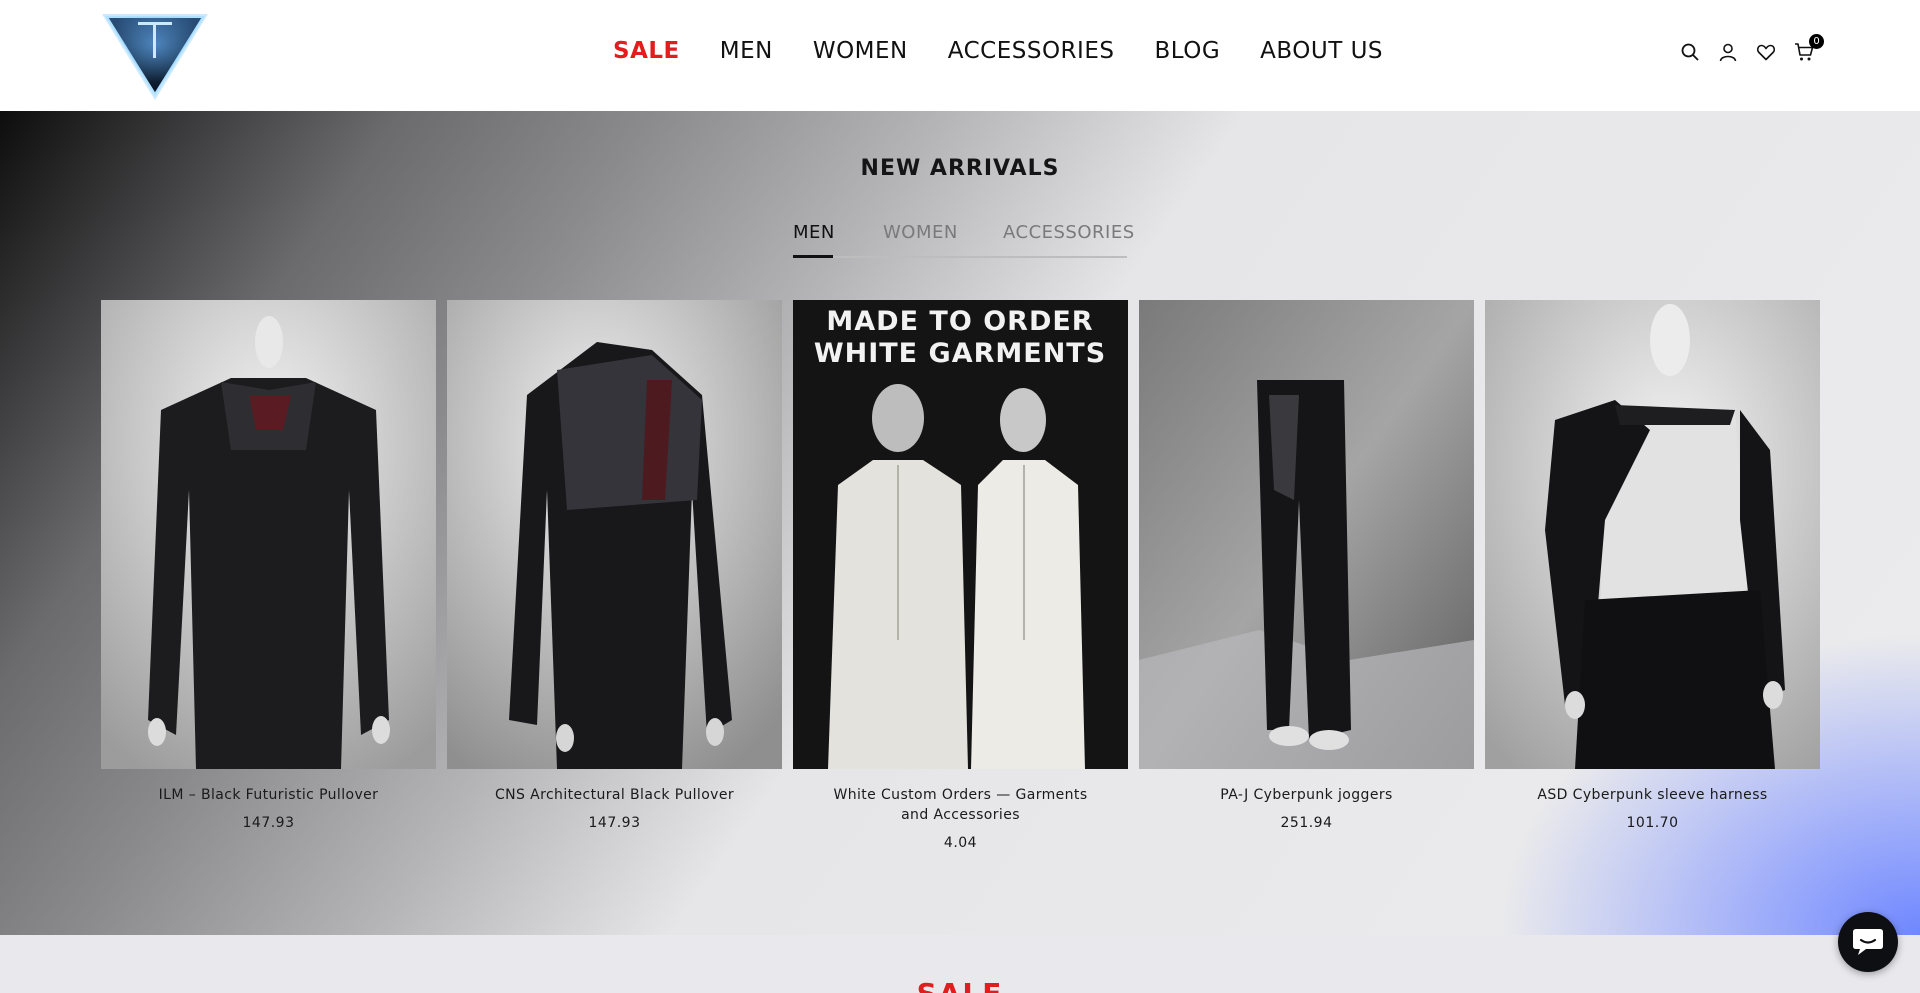 The height and width of the screenshot is (993, 1920). I want to click on product-name: ASD Cyberpunk sleeve harness, so click(1652, 795).